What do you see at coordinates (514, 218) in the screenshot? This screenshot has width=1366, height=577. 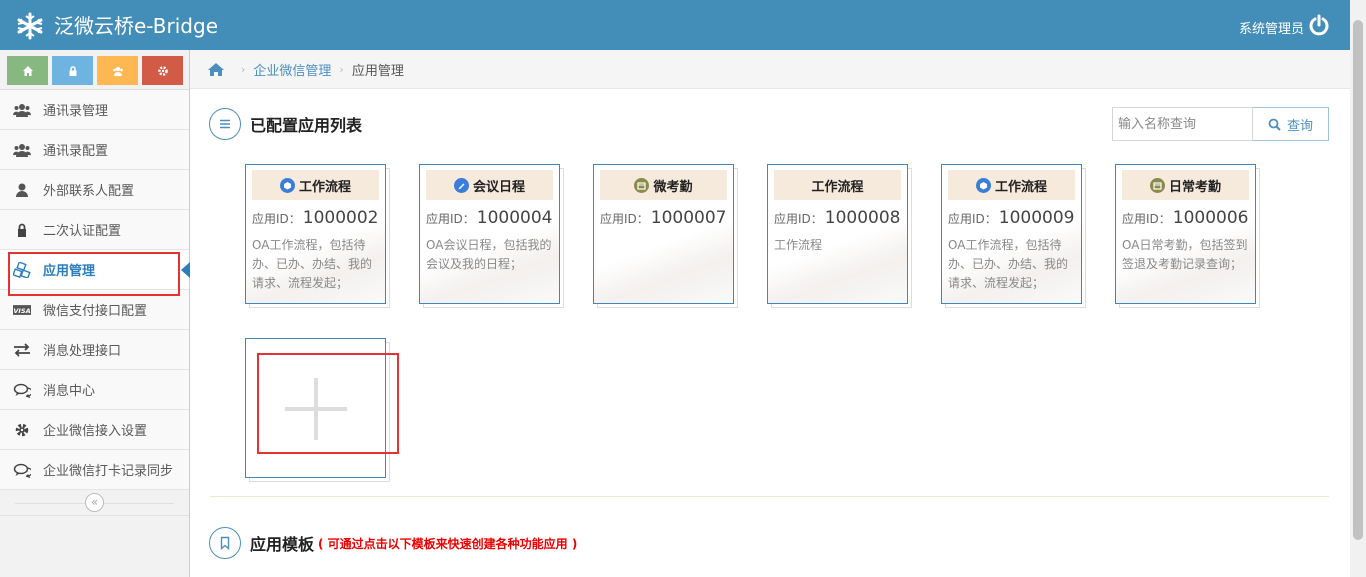 I see `app-id-value: 1000004` at bounding box center [514, 218].